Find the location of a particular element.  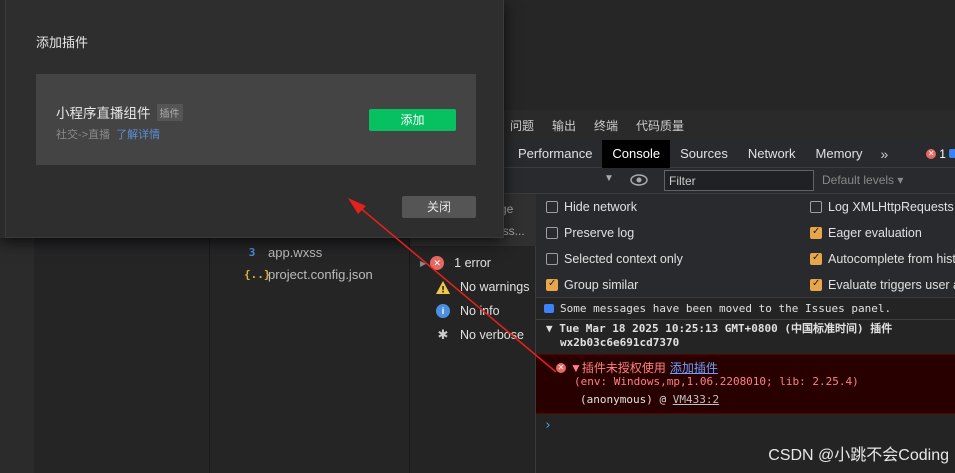

file-tree: 3 app.wxss {..} project.config.json is located at coordinates (310, 355).